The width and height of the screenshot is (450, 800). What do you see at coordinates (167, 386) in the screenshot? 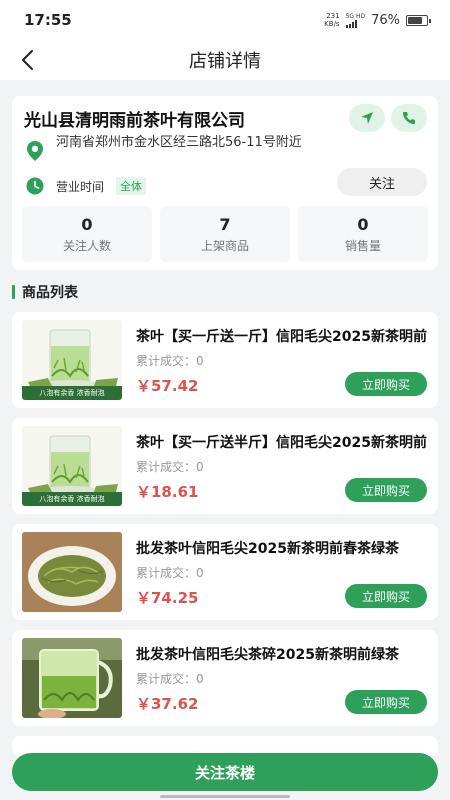
I see `product-price: ￥57.42` at bounding box center [167, 386].